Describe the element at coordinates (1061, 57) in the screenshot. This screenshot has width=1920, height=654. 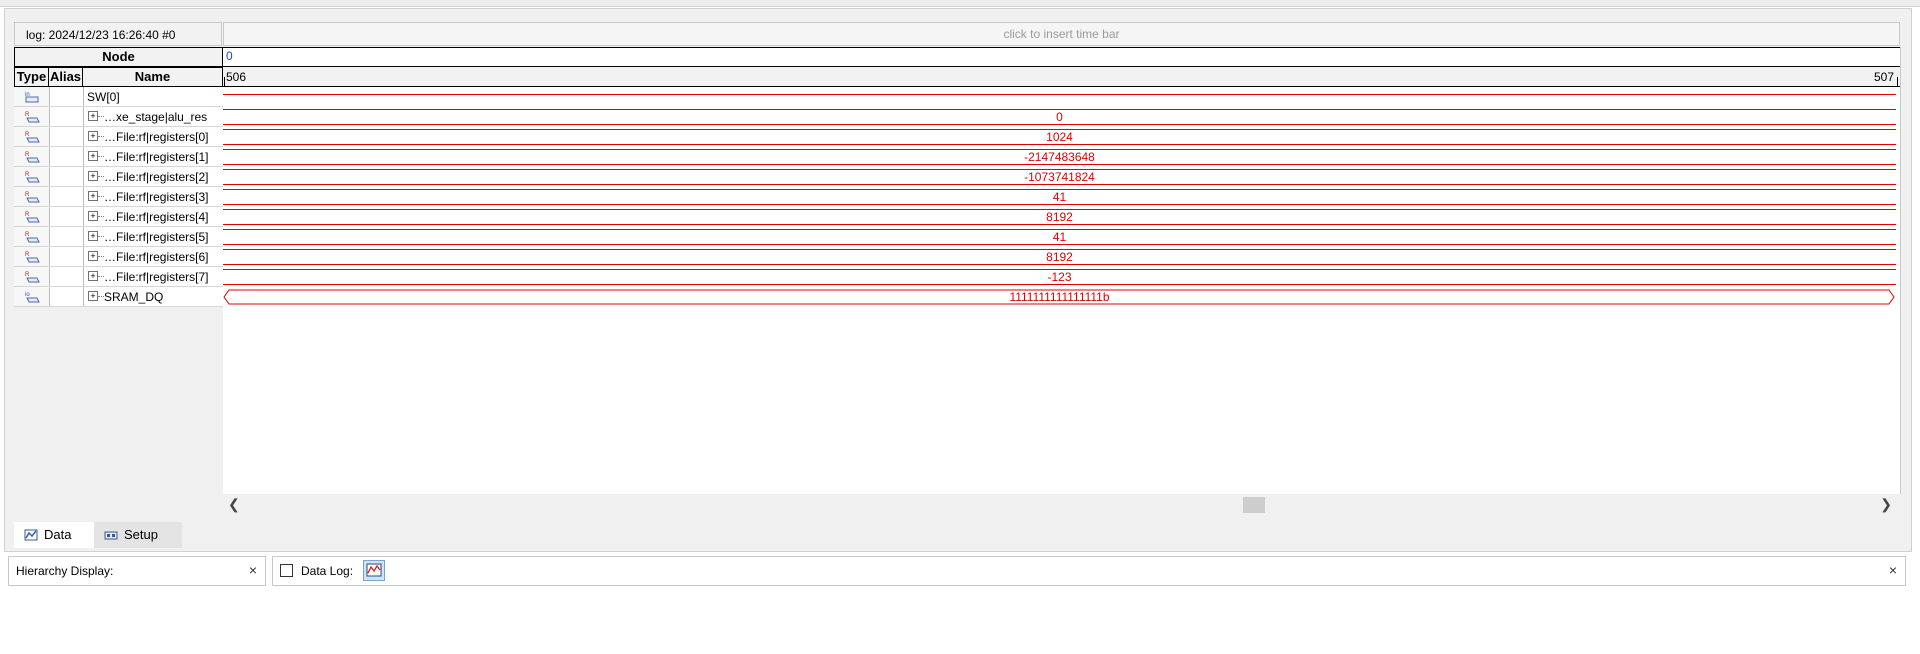
I see `cursor-row: 0` at that location.